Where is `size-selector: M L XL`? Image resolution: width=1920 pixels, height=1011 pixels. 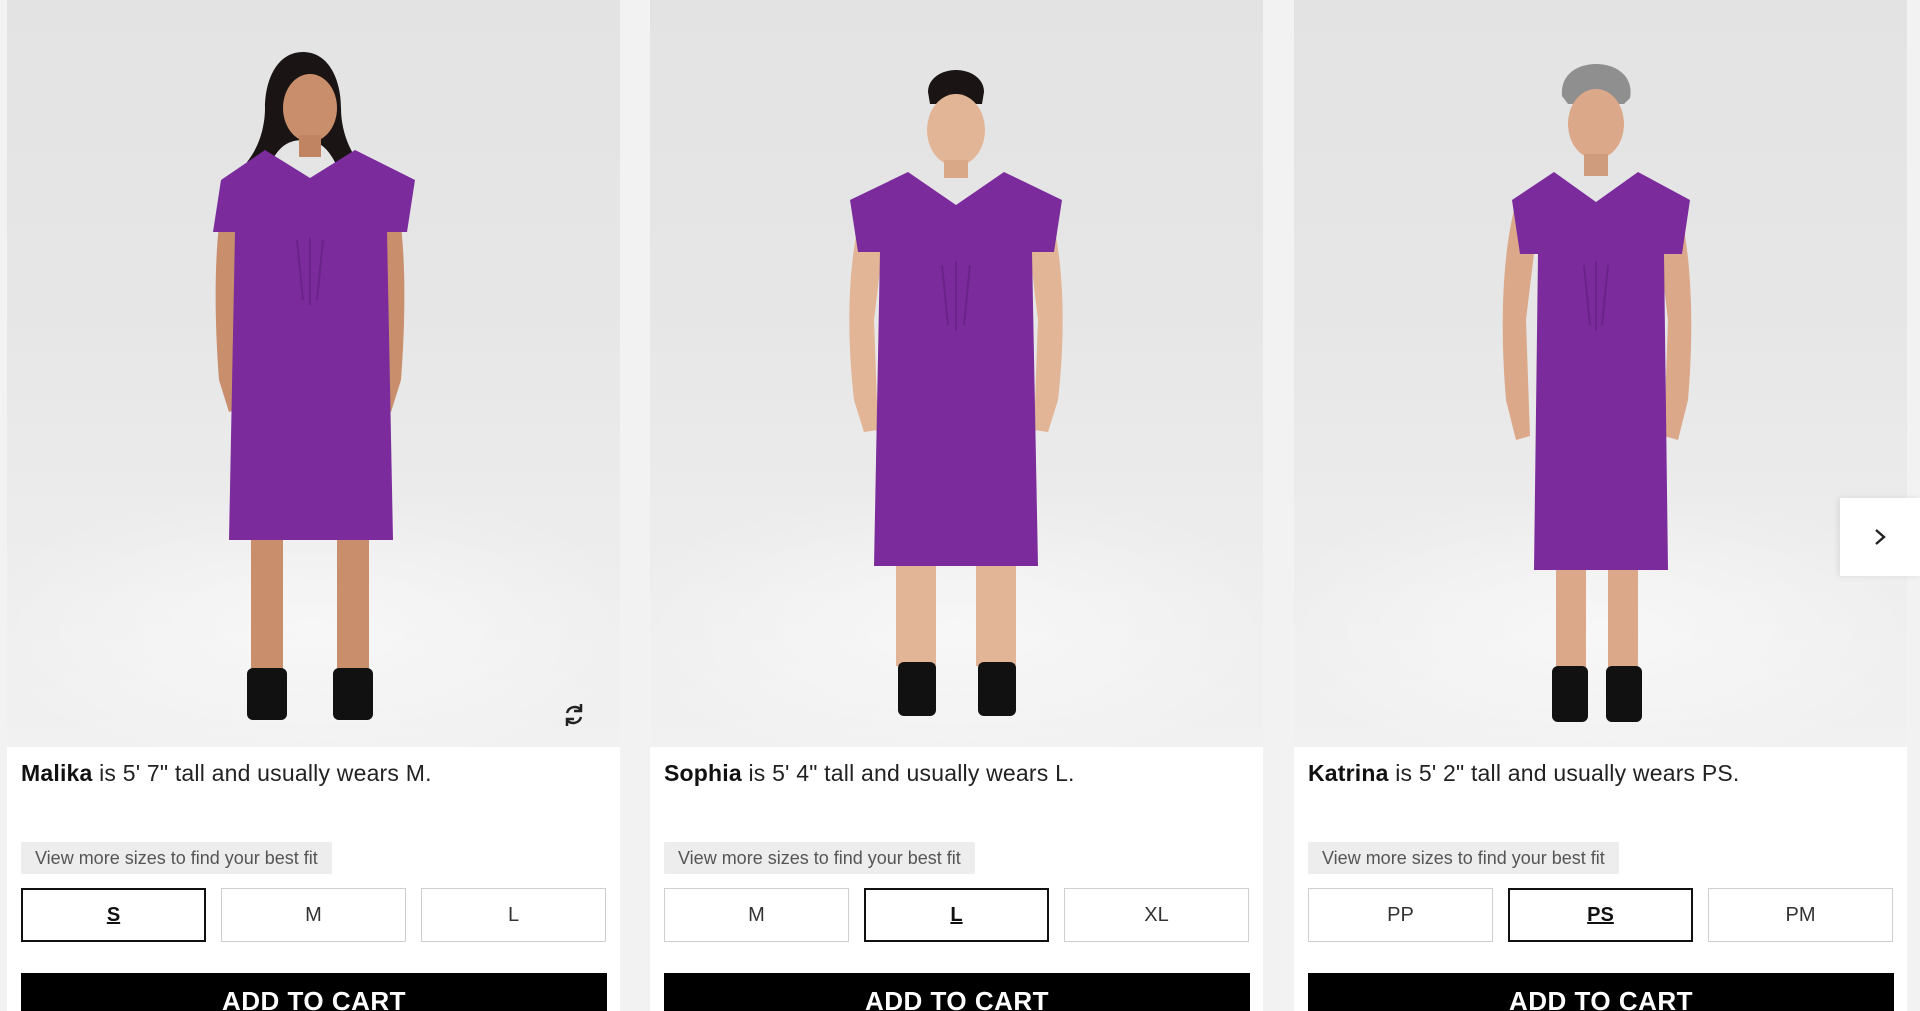 size-selector: M L XL is located at coordinates (957, 916).